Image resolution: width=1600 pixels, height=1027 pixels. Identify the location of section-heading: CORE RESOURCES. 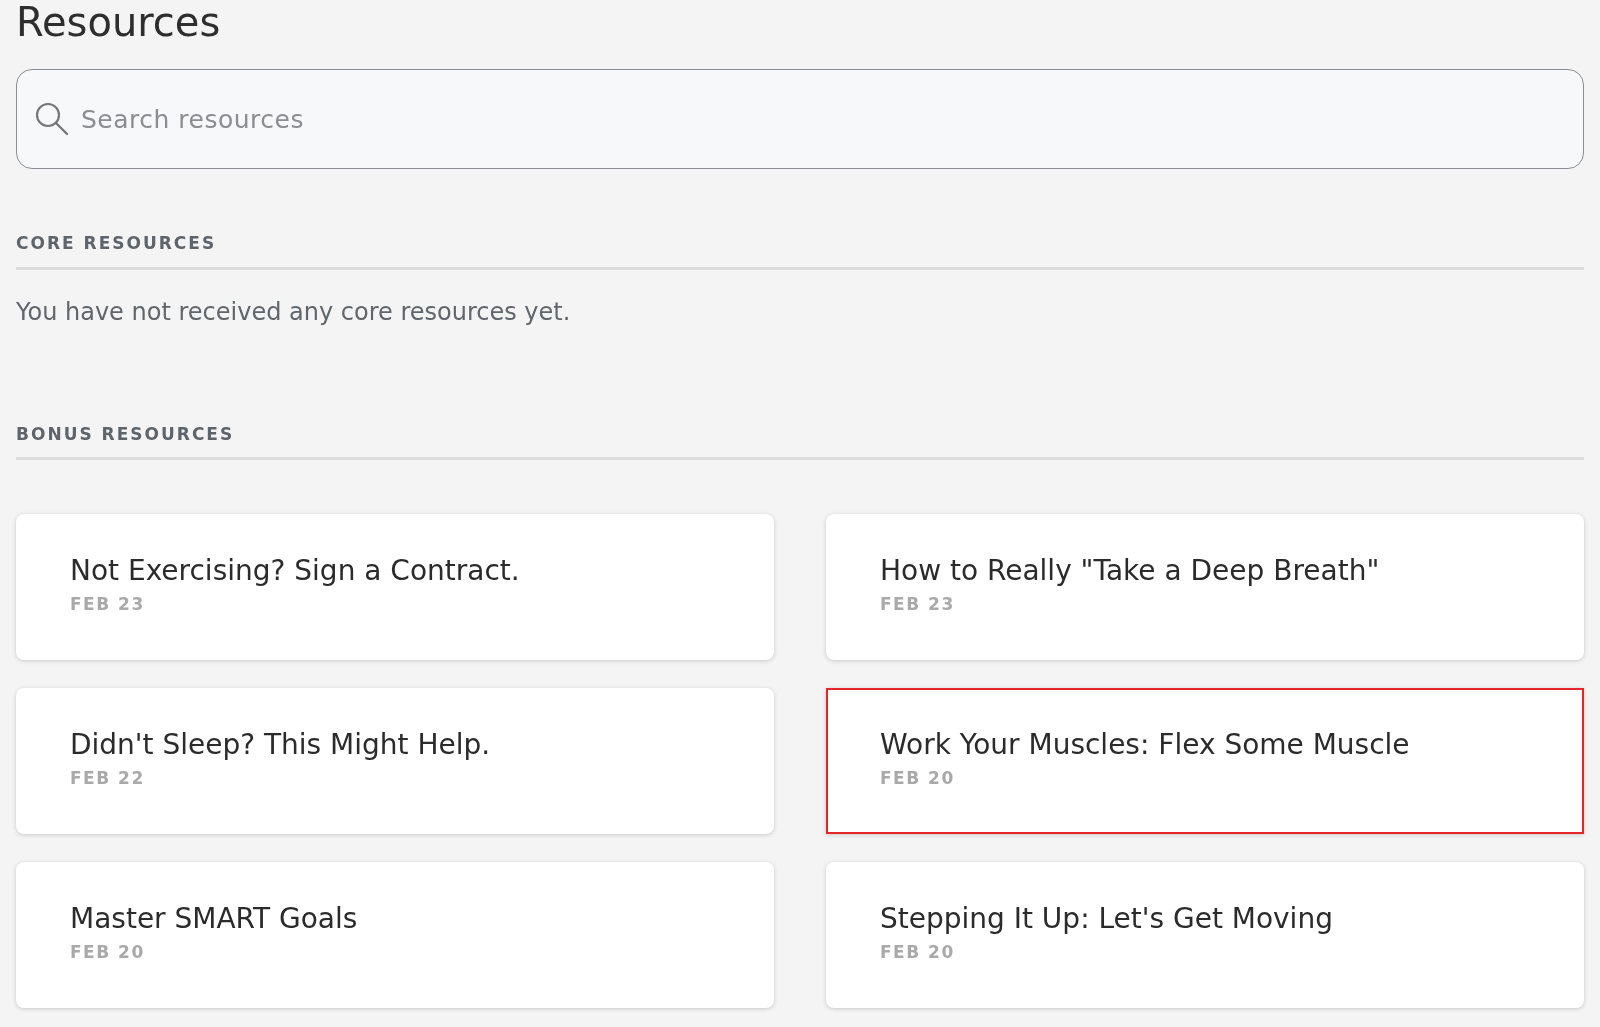
(800, 250).